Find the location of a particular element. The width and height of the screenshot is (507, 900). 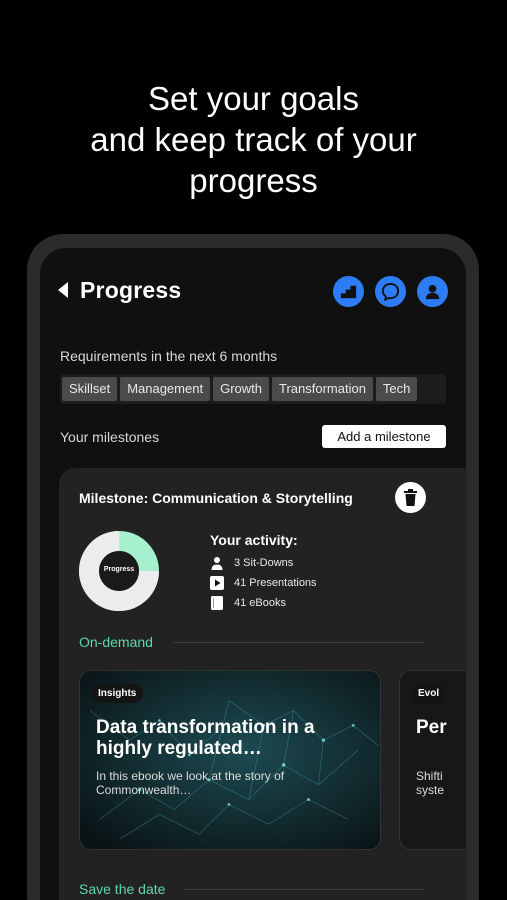

headline-line-2: and keep track of your is located at coordinates (253, 139).